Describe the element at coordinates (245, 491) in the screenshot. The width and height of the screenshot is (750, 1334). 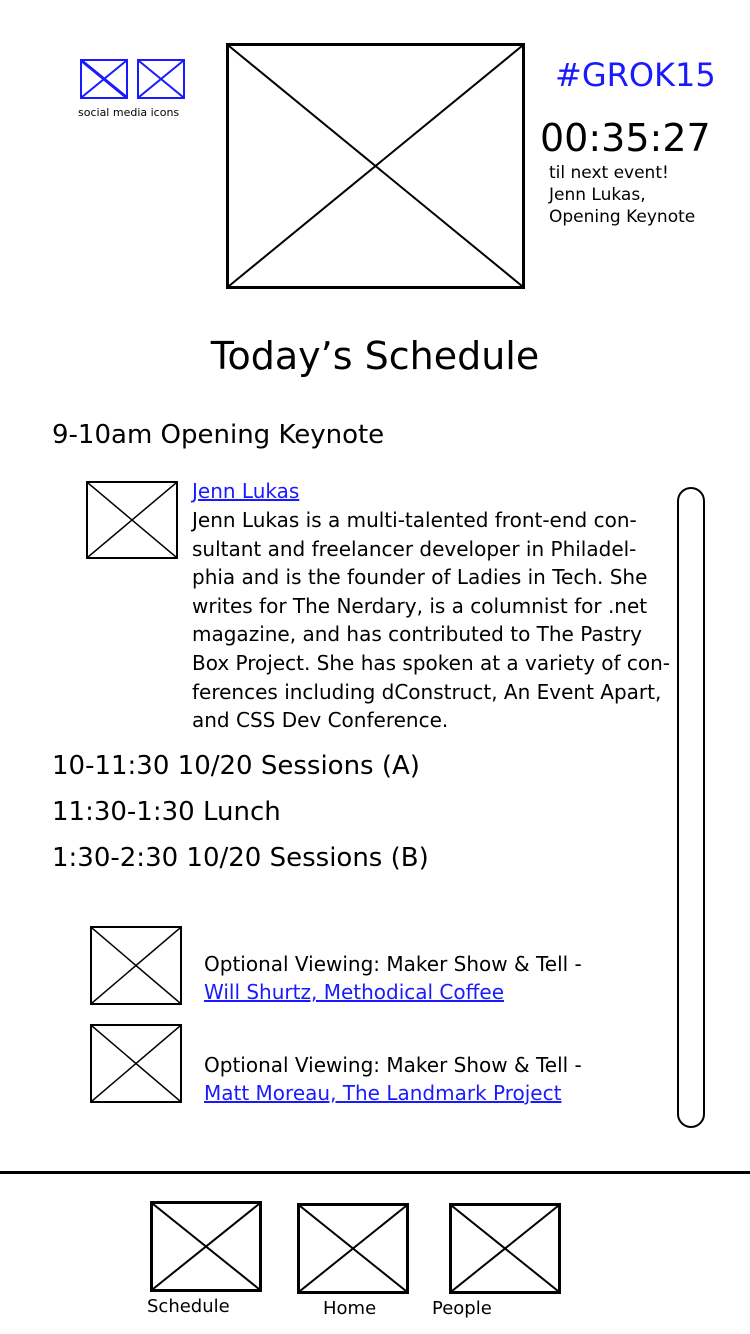
I see `speaker-name-link: Jenn Lukas` at that location.